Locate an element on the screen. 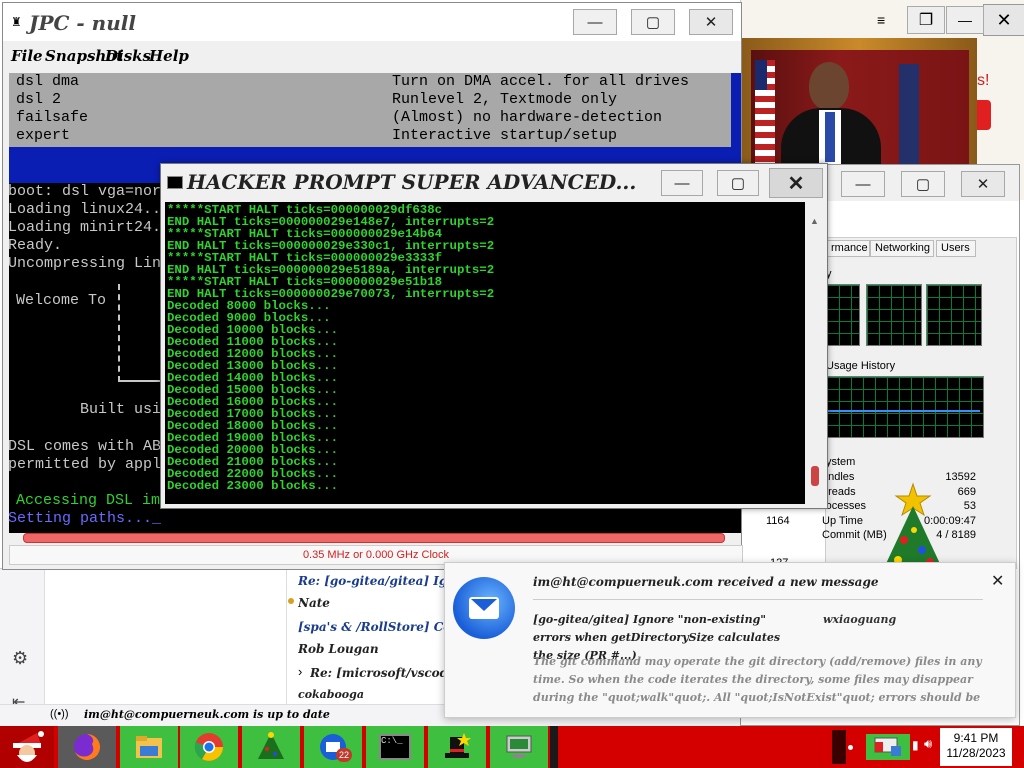 This screenshot has width=1024, height=768. jpc-app-icon: ♜ is located at coordinates (16, 22).